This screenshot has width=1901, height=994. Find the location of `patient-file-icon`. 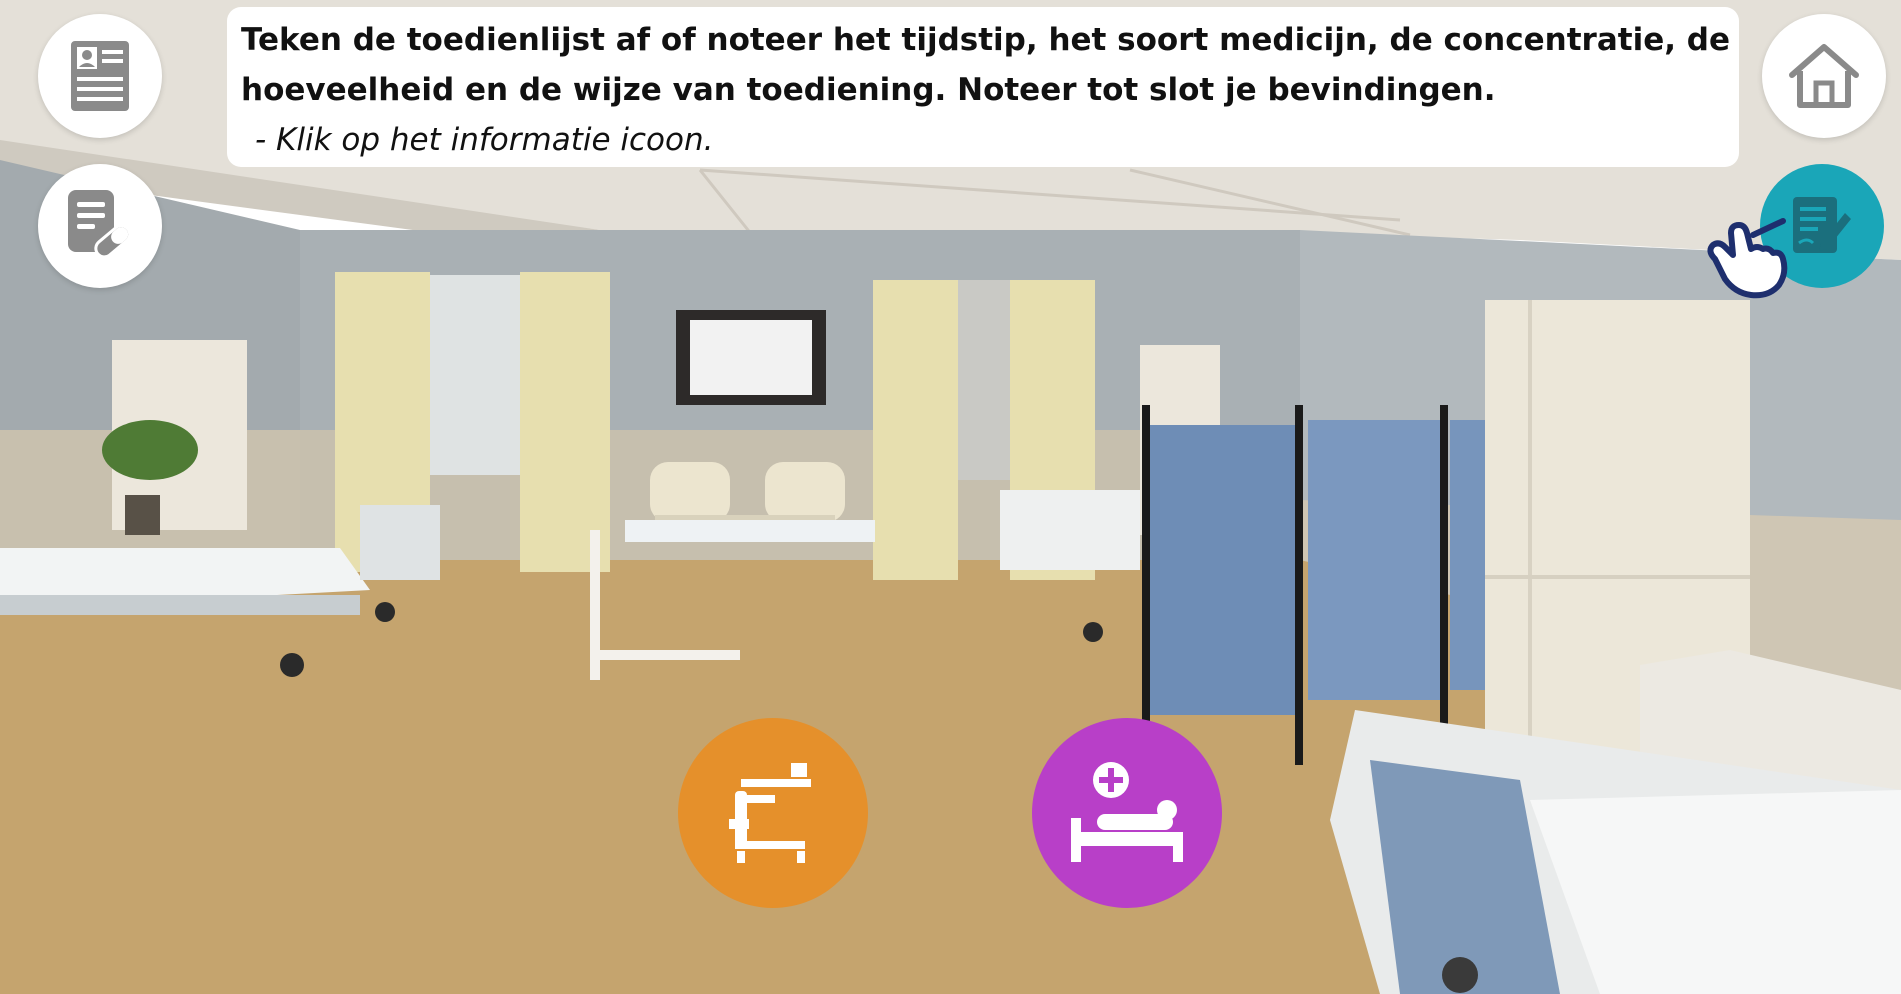

patient-file-icon is located at coordinates (100, 76).